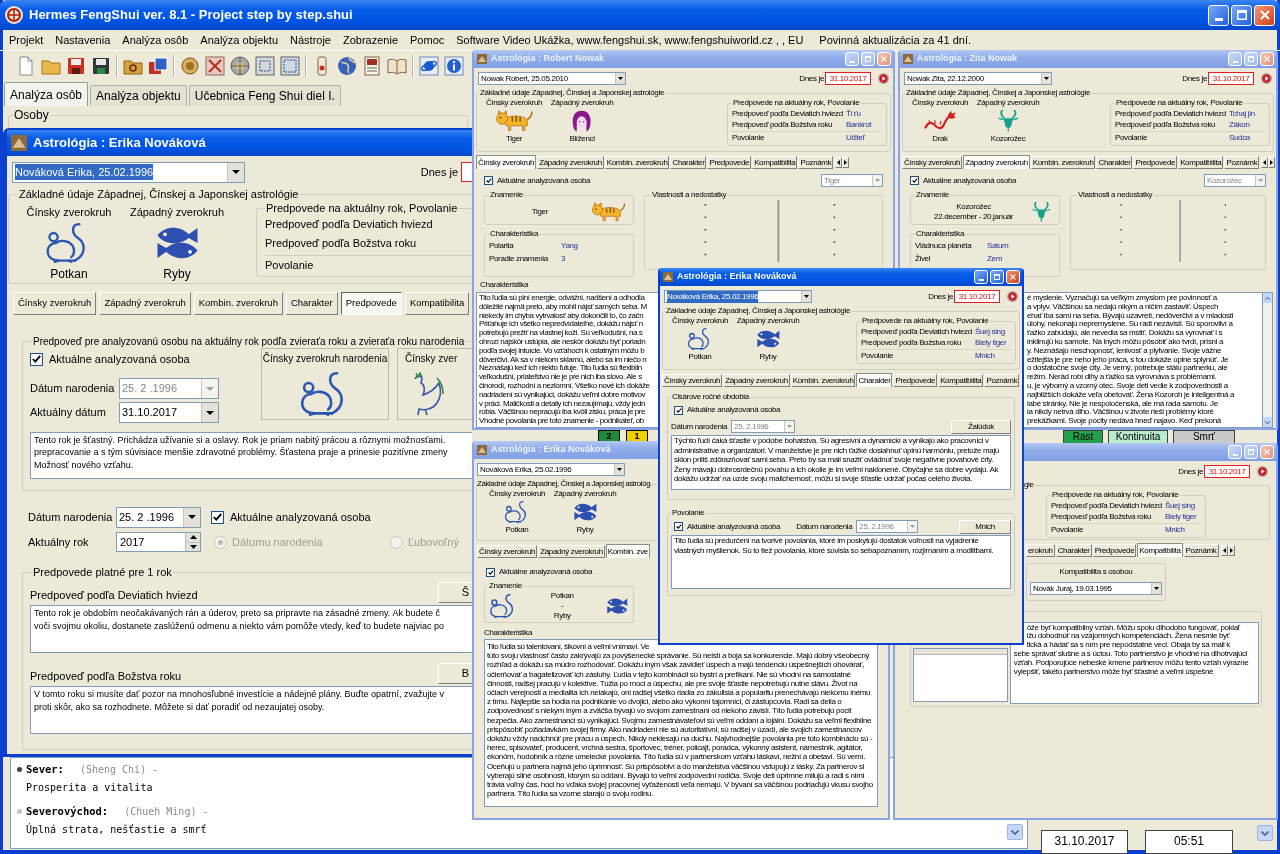  Describe the element at coordinates (455, 592) in the screenshot. I see `action-button: Š` at that location.